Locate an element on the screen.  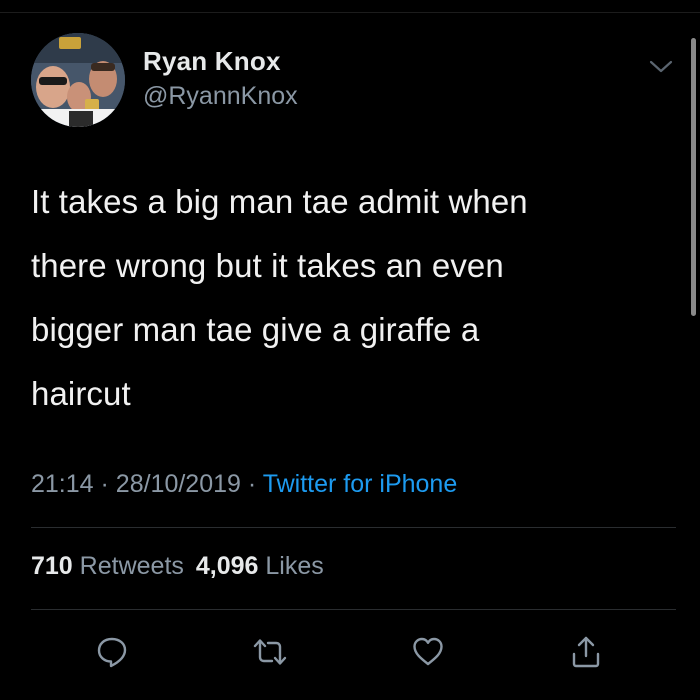
retweet-icon is located at coordinates (270, 652).